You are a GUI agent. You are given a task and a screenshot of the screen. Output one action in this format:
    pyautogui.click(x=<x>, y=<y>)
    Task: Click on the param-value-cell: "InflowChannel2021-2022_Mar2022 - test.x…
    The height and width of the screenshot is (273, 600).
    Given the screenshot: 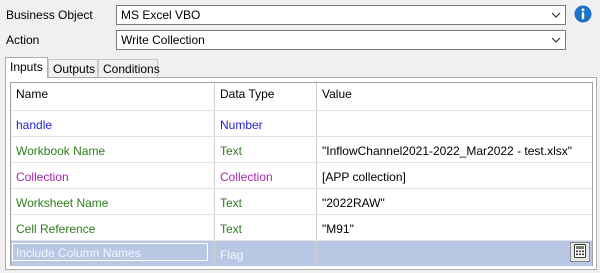 What is the action you would take?
    pyautogui.click(x=454, y=149)
    